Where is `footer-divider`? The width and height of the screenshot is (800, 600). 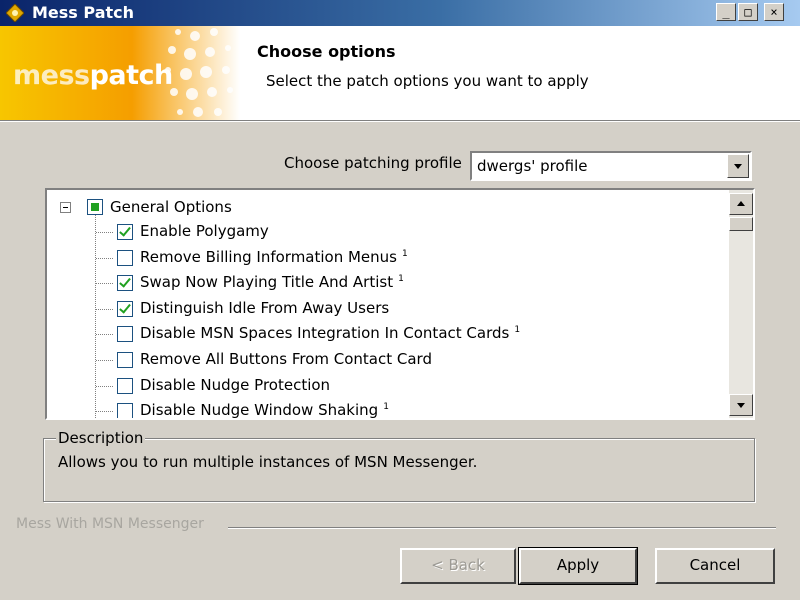
footer-divider is located at coordinates (502, 528).